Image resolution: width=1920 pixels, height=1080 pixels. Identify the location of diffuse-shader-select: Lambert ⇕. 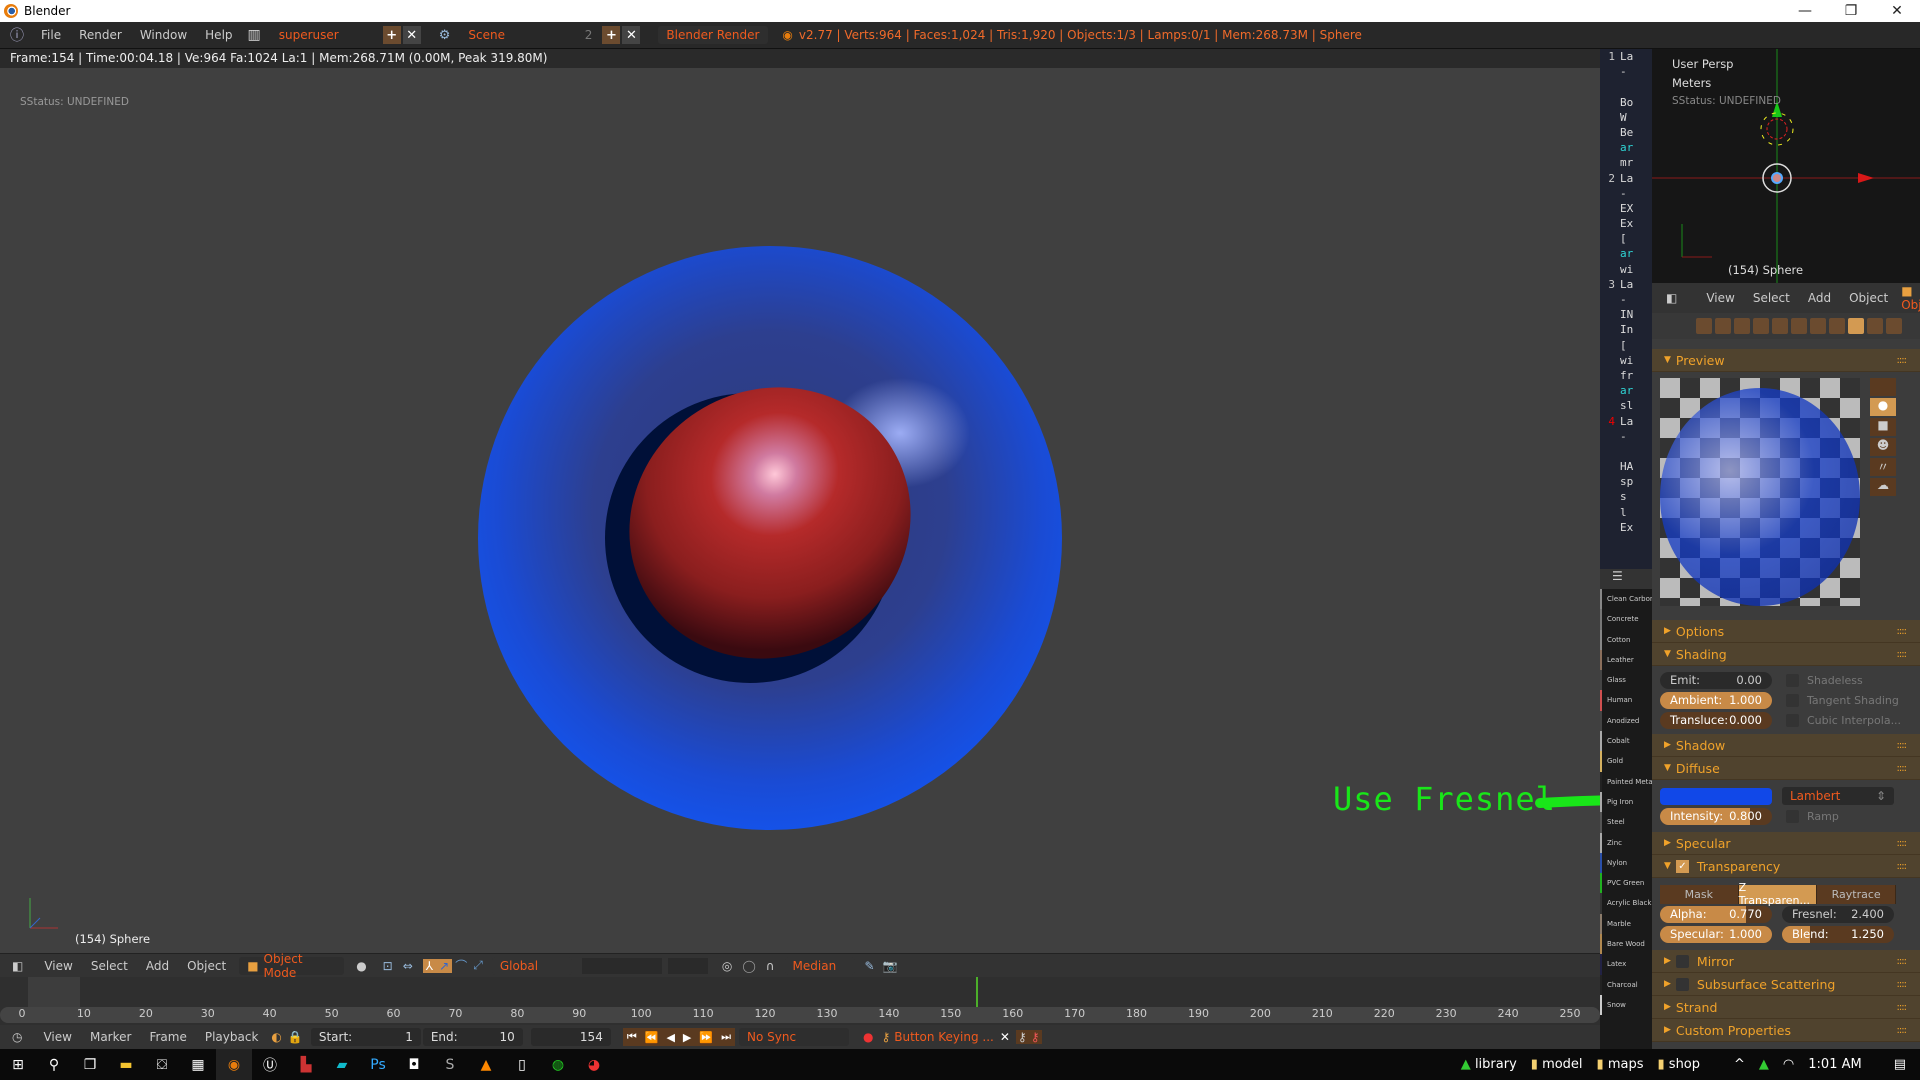
(1838, 796).